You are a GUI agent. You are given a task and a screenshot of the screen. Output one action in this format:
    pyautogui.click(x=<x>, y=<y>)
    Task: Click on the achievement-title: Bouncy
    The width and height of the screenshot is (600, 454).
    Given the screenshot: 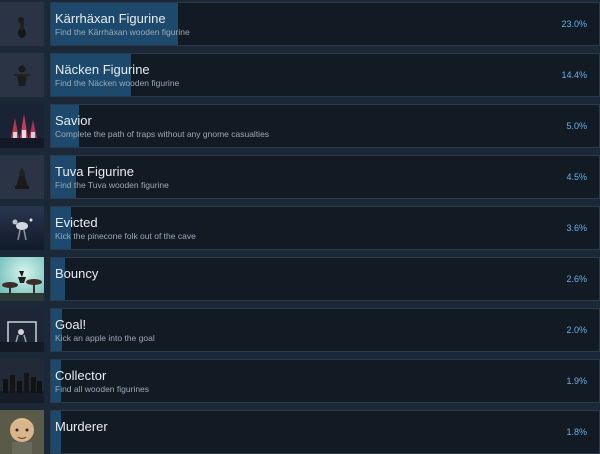 What is the action you would take?
    pyautogui.click(x=77, y=273)
    